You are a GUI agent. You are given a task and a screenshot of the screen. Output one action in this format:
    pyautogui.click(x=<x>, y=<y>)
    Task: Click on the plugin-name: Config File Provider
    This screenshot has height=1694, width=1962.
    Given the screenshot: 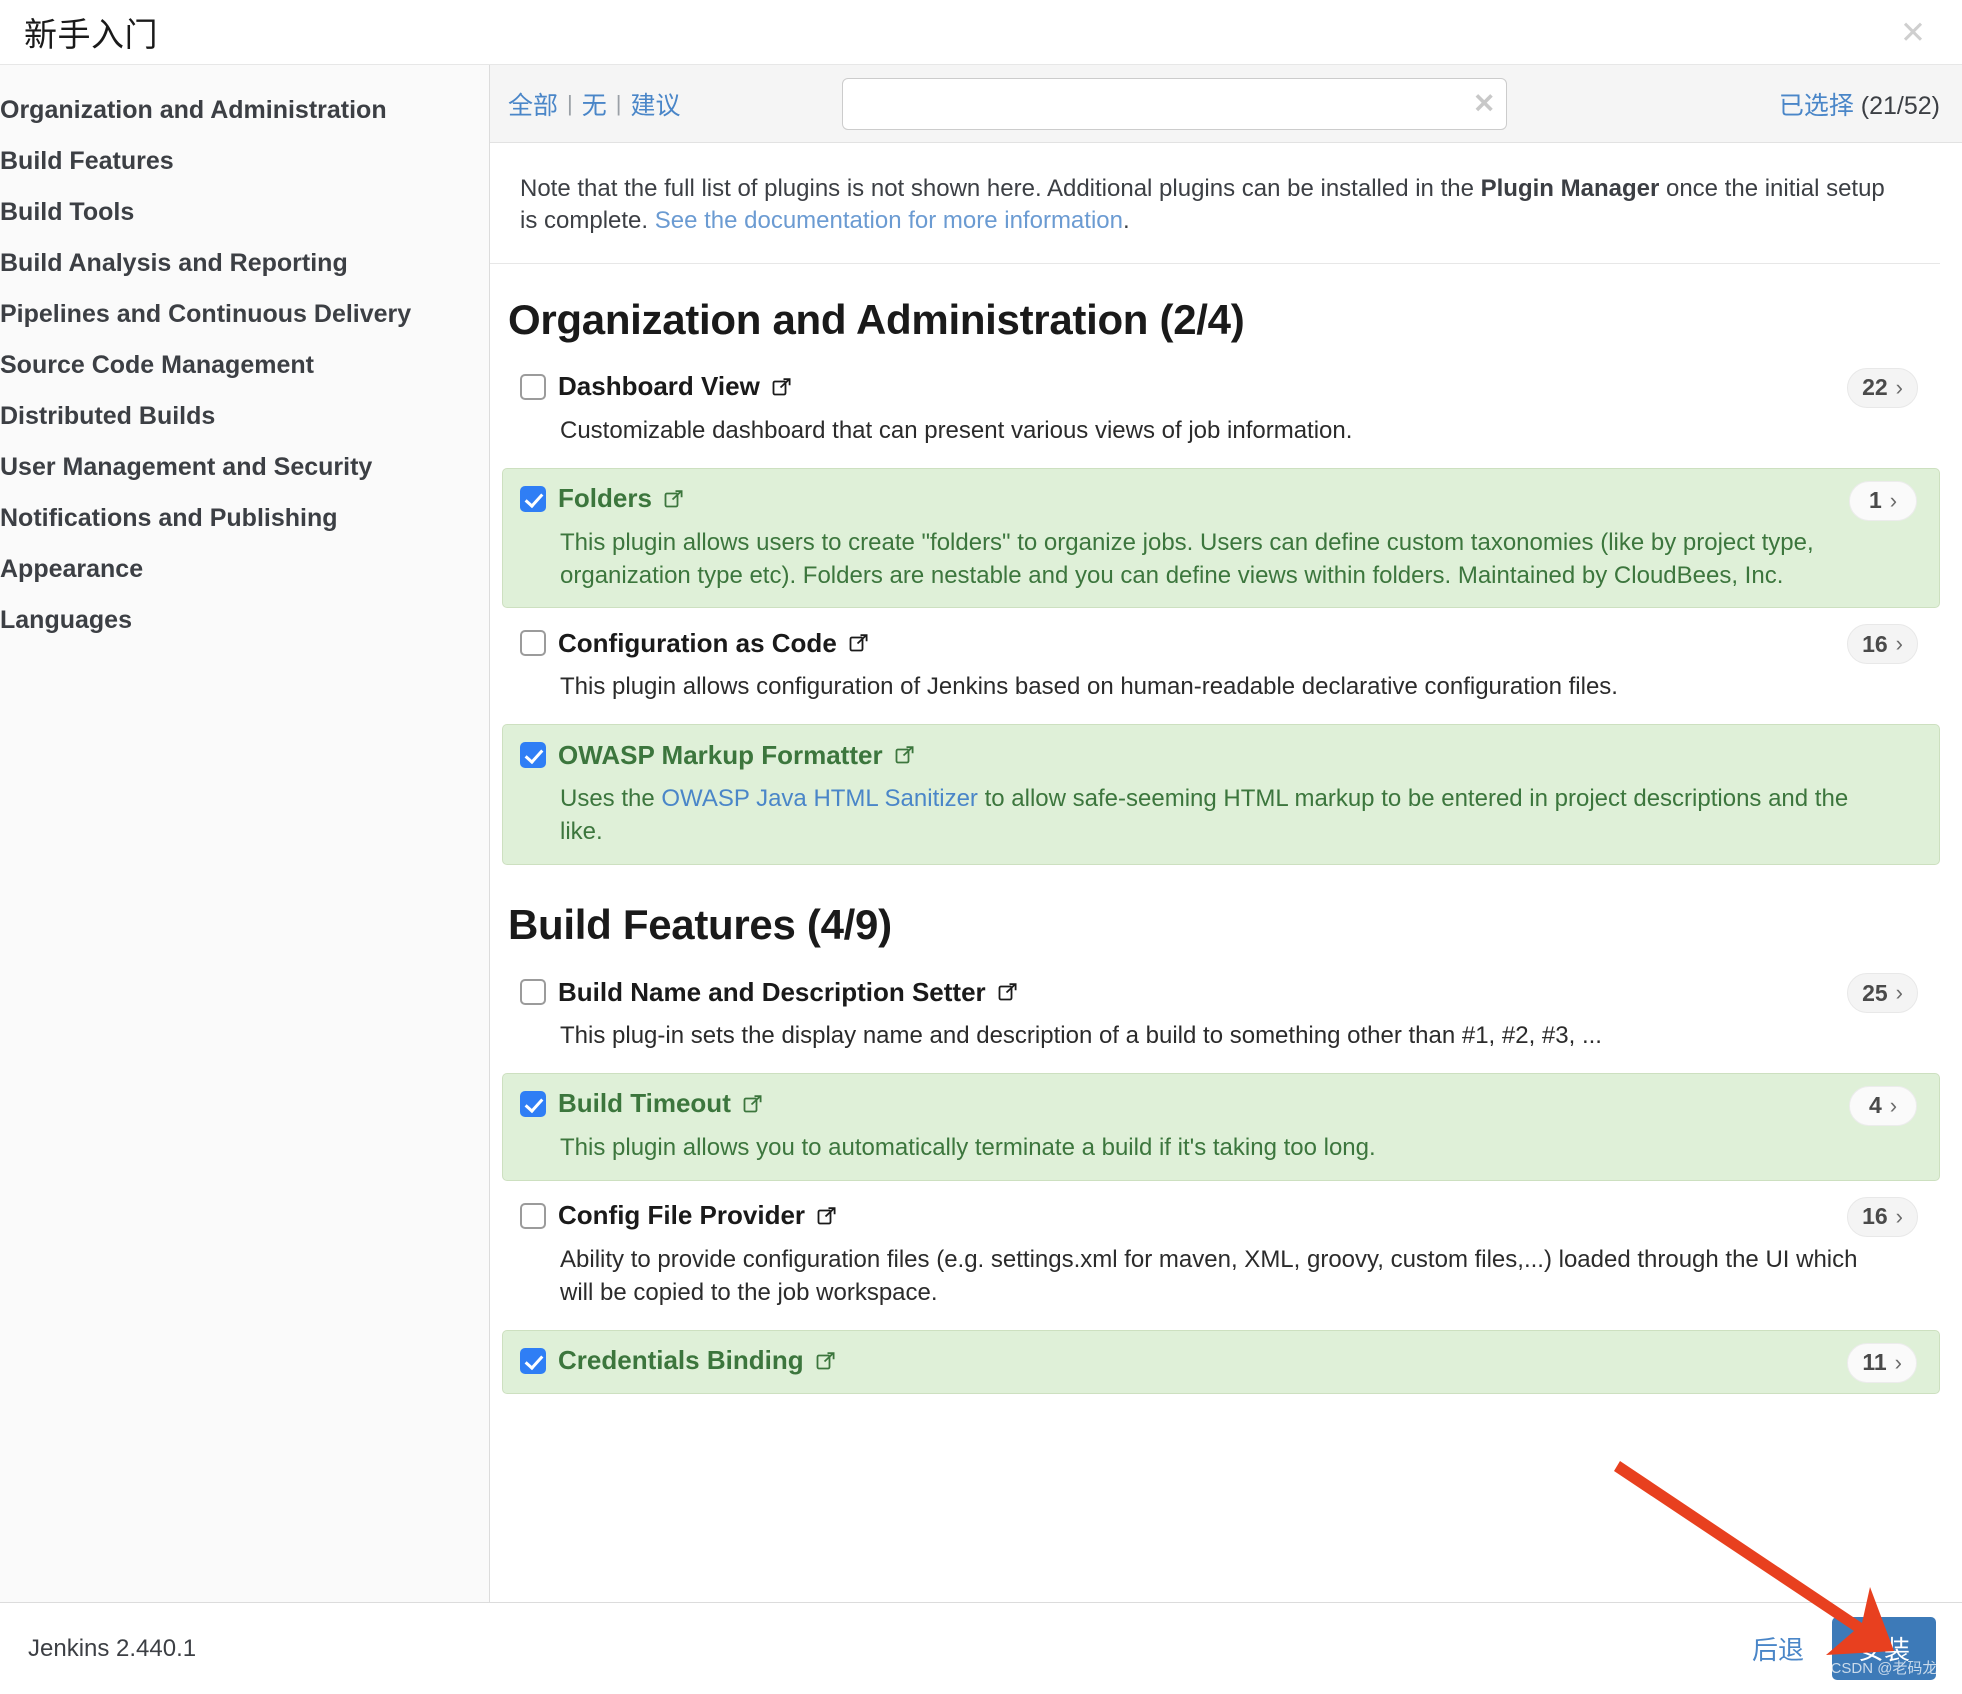 What is the action you would take?
    pyautogui.click(x=681, y=1215)
    